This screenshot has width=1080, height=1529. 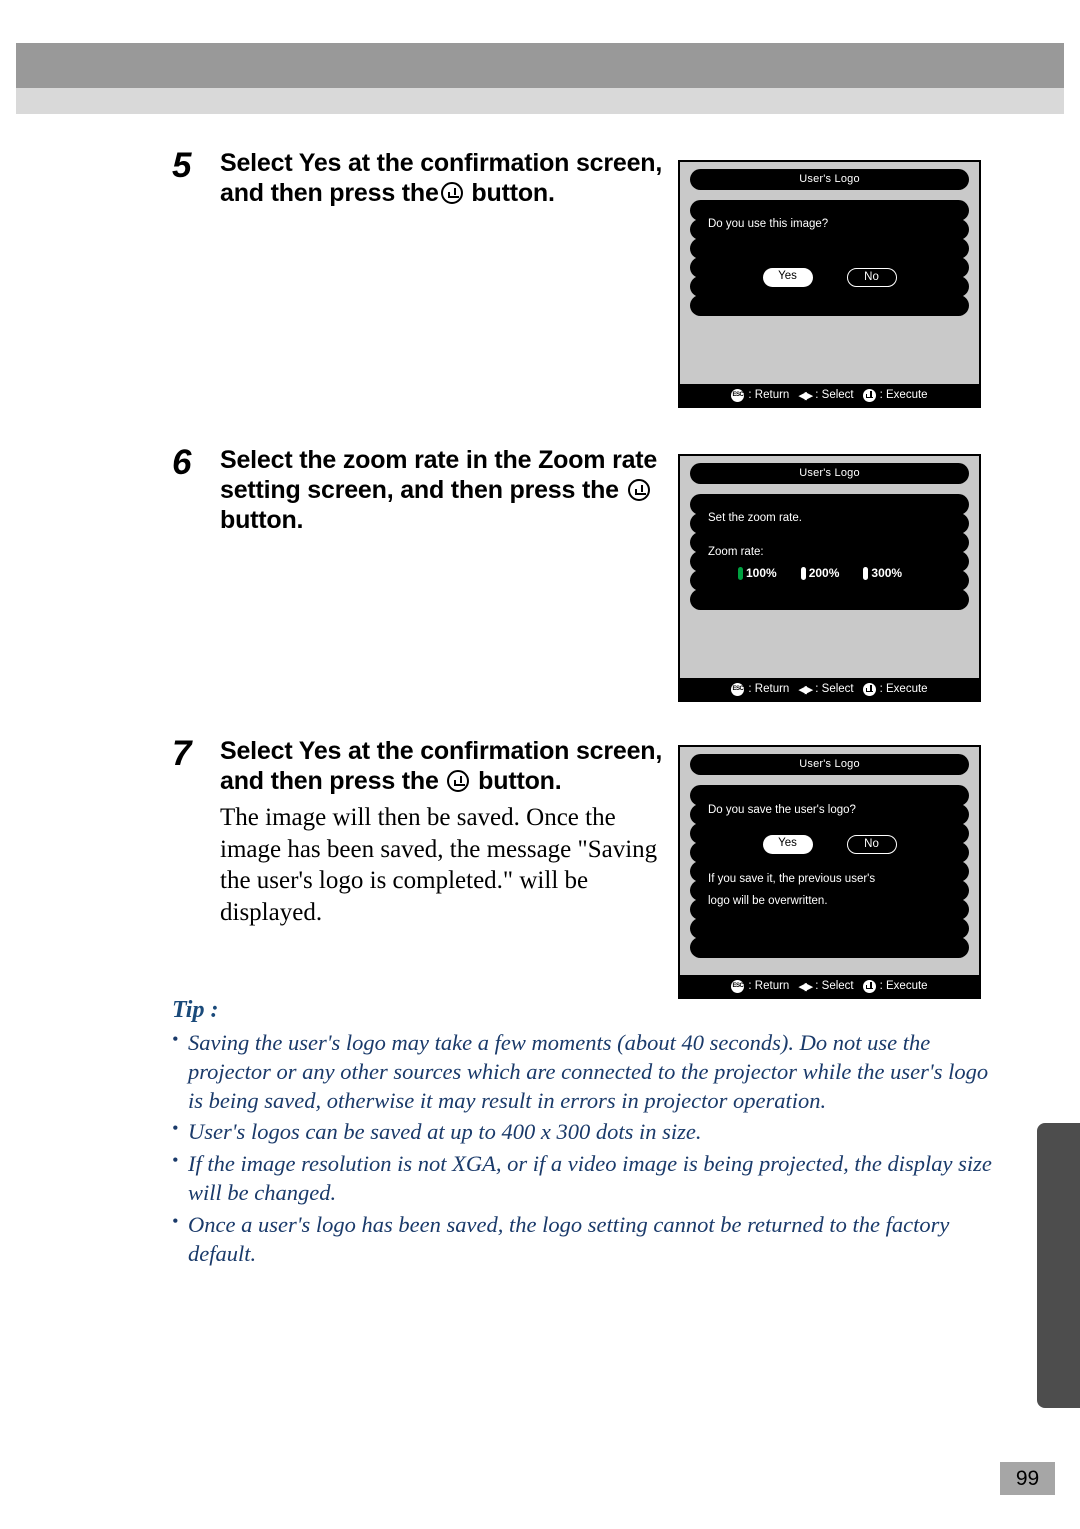 What do you see at coordinates (829, 638) in the screenshot?
I see `screen-2-spacer` at bounding box center [829, 638].